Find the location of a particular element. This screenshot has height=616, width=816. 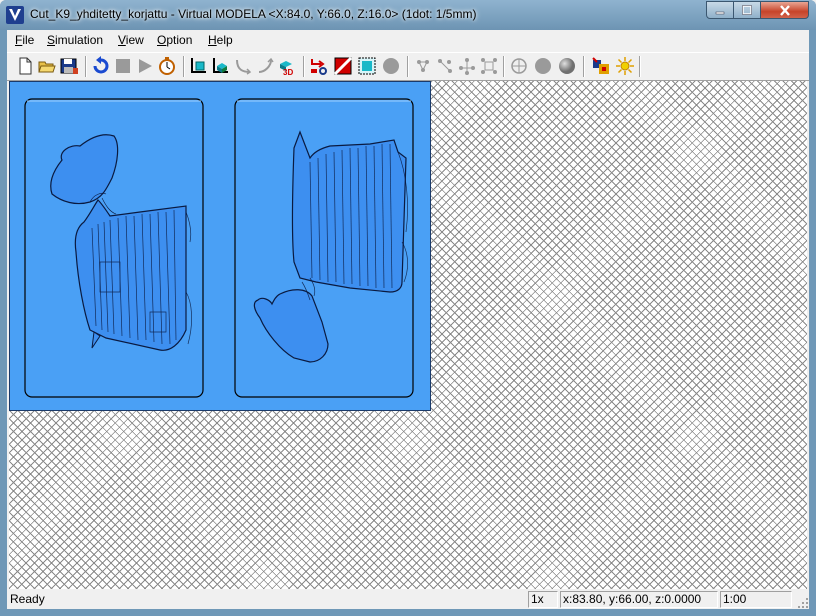

move-points-button is located at coordinates (423, 66).